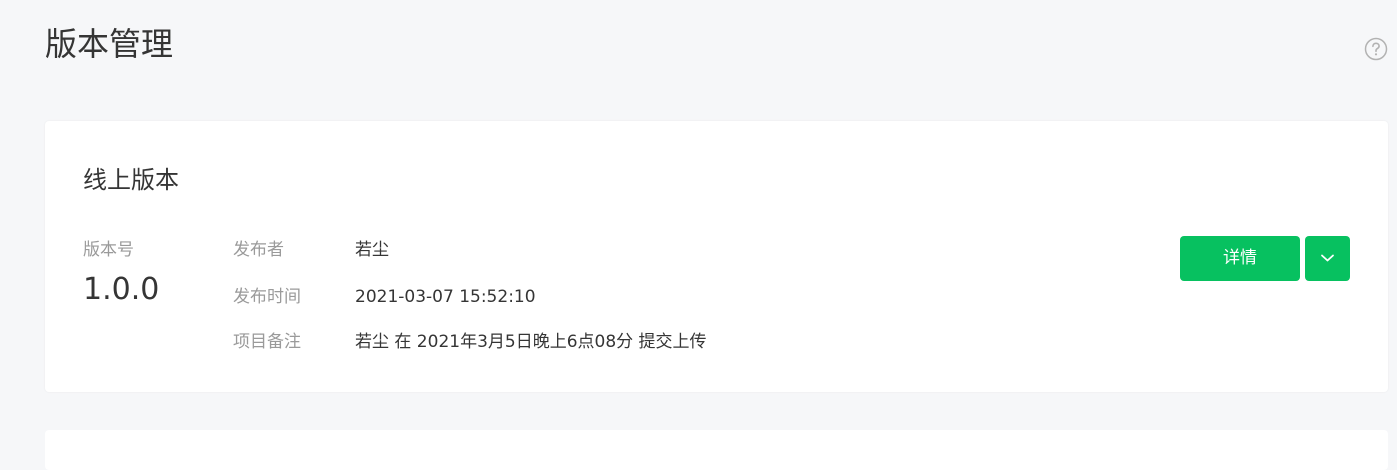 The height and width of the screenshot is (470, 1397). Describe the element at coordinates (267, 297) in the screenshot. I see `publish-time-label: 发布时间` at that location.